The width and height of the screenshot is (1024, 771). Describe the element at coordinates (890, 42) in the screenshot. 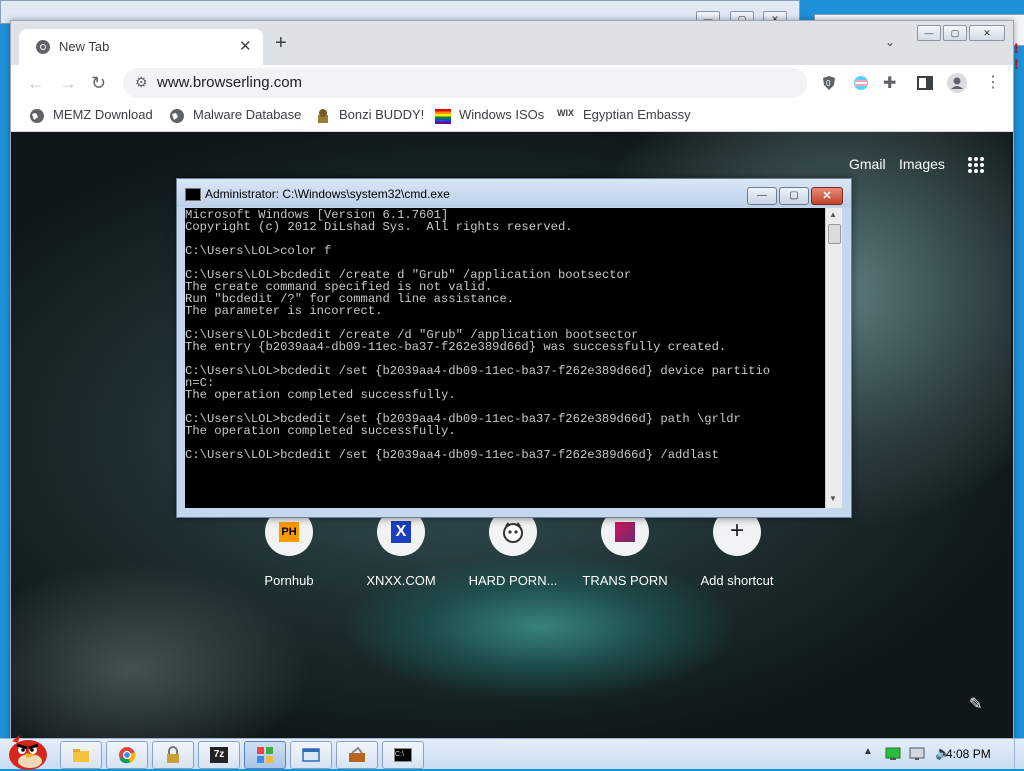

I see `tab-search-icon: ⌄` at that location.